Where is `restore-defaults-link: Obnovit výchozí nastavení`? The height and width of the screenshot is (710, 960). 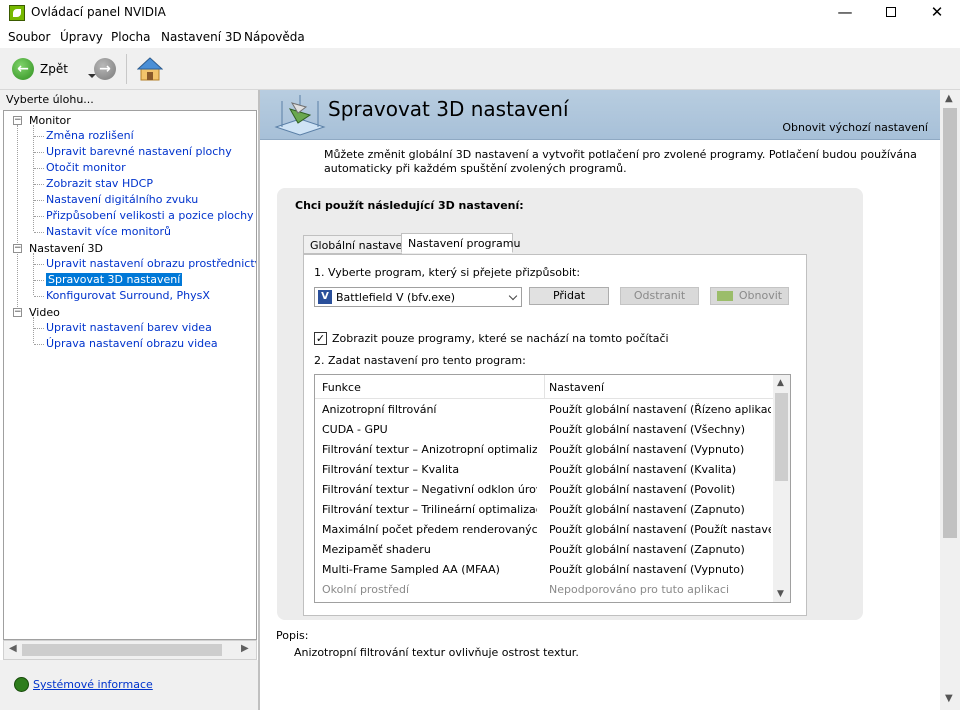 restore-defaults-link: Obnovit výchozí nastavení is located at coordinates (855, 127).